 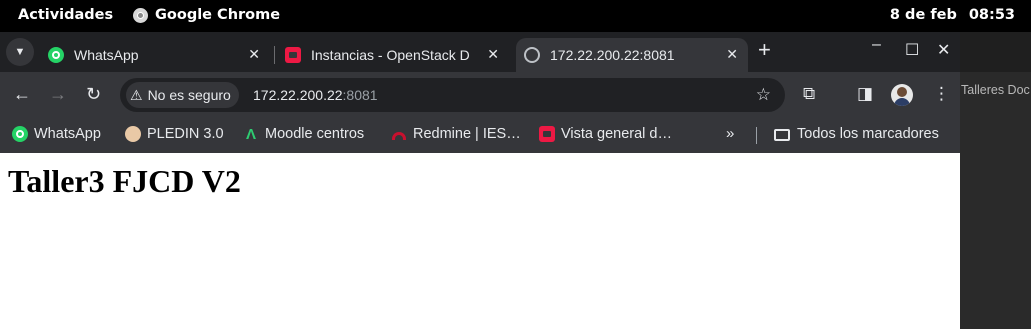 I want to click on all-bookmarks-button: Todos los marcadores, so click(x=856, y=134).